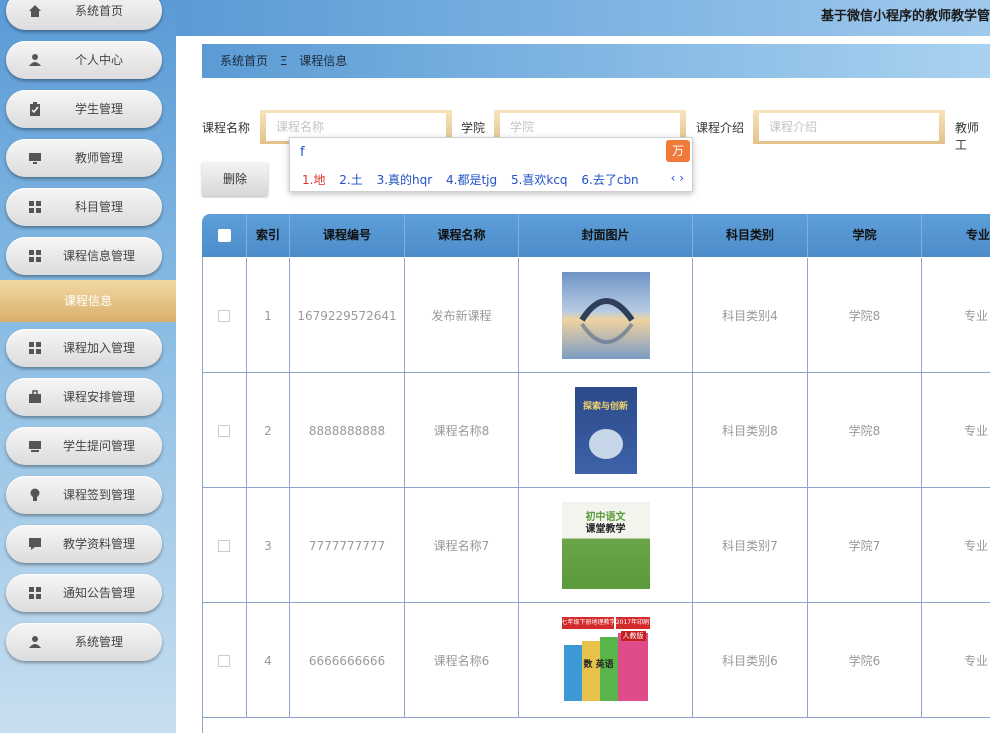  I want to click on delete-button: 删除, so click(235, 179).